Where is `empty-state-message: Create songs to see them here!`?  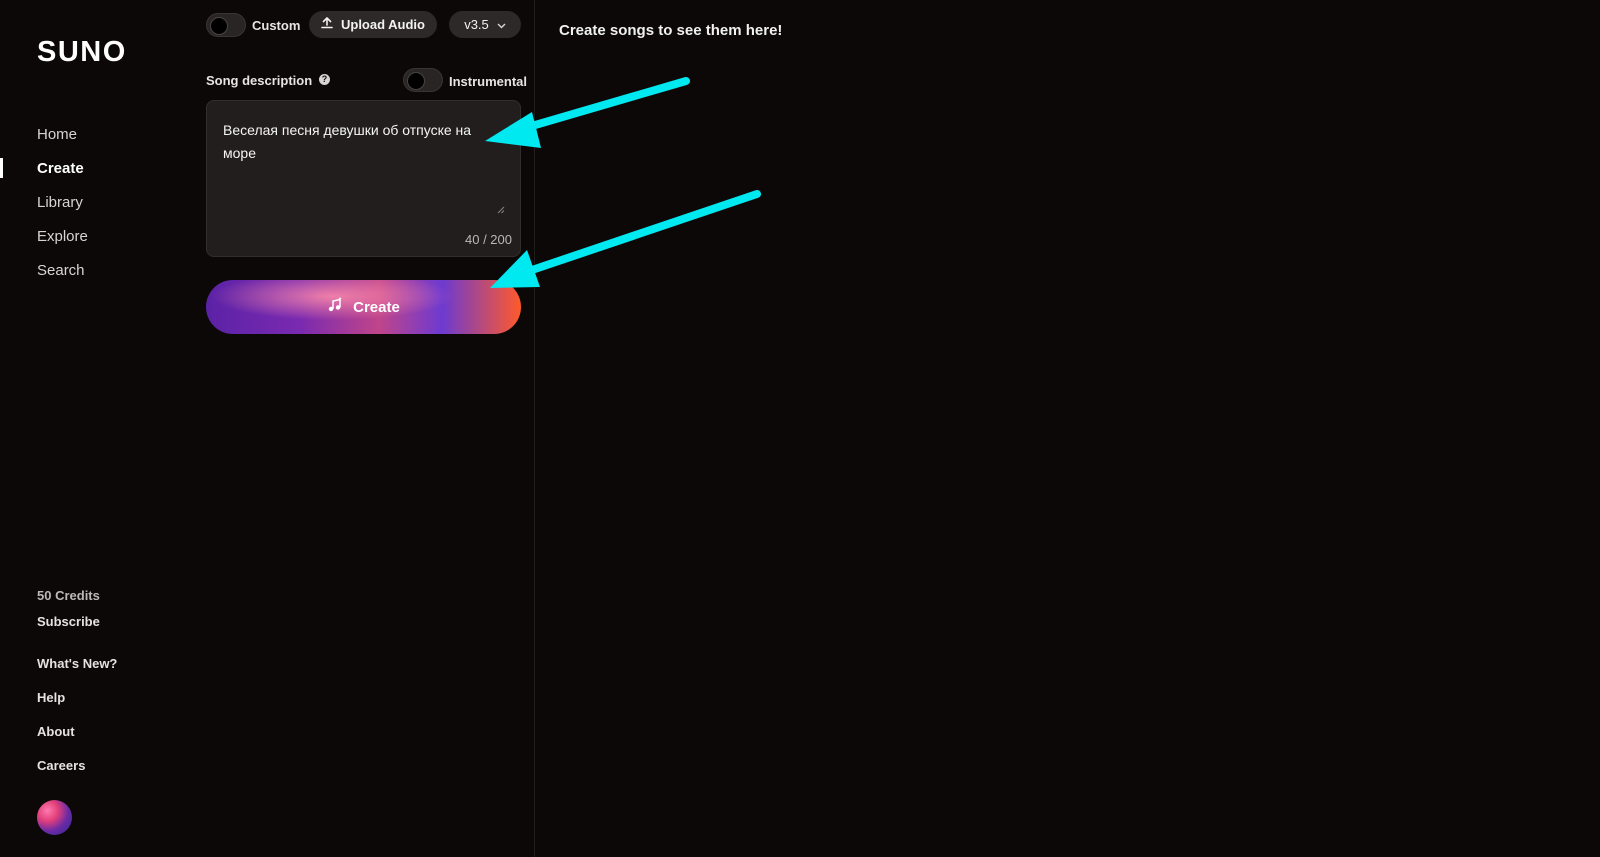
empty-state-message: Create songs to see them here! is located at coordinates (671, 30).